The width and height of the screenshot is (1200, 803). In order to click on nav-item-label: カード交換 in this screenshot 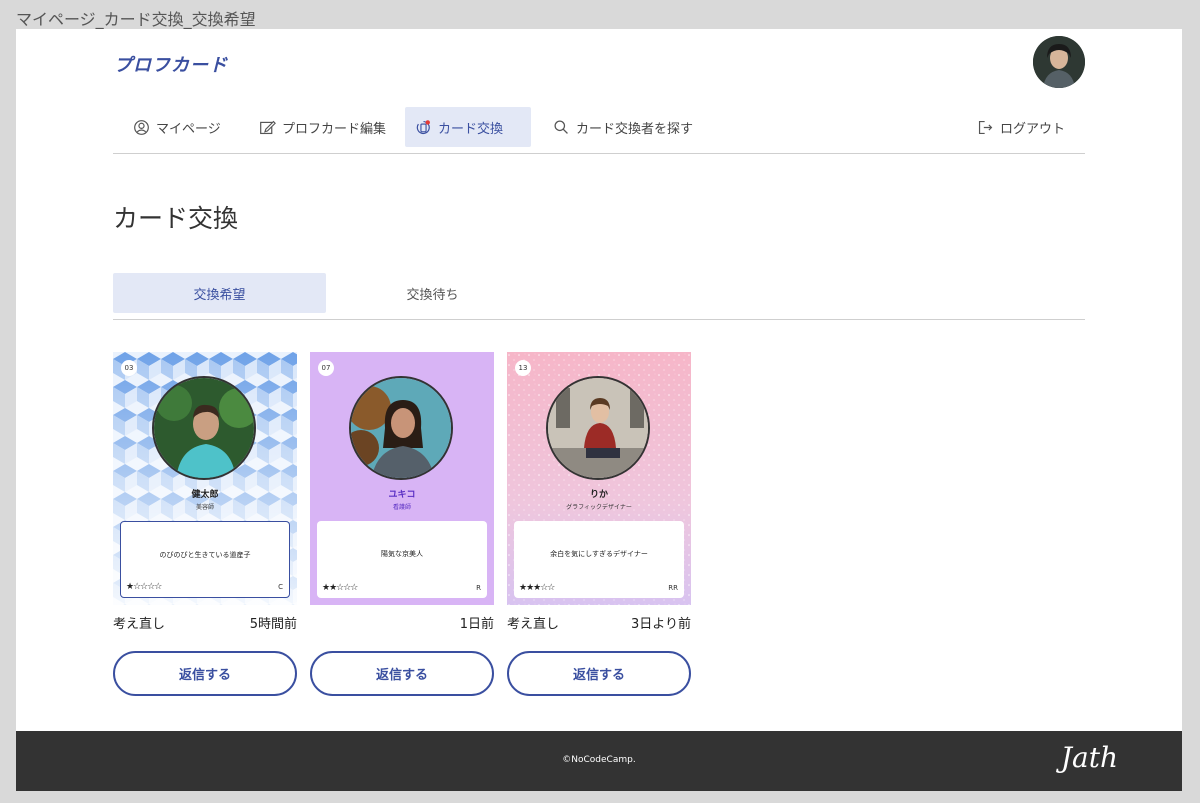, I will do `click(471, 129)`.